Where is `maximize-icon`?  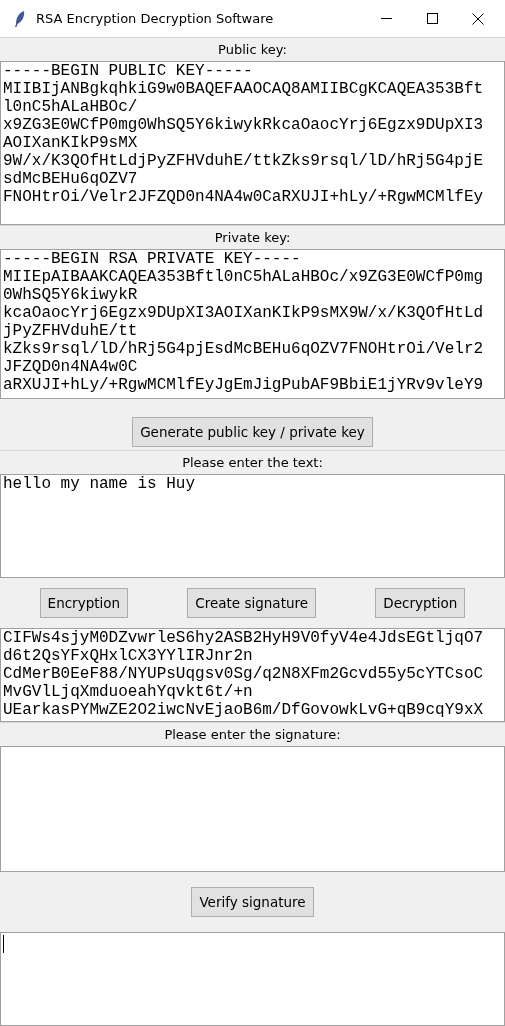
maximize-icon is located at coordinates (432, 18).